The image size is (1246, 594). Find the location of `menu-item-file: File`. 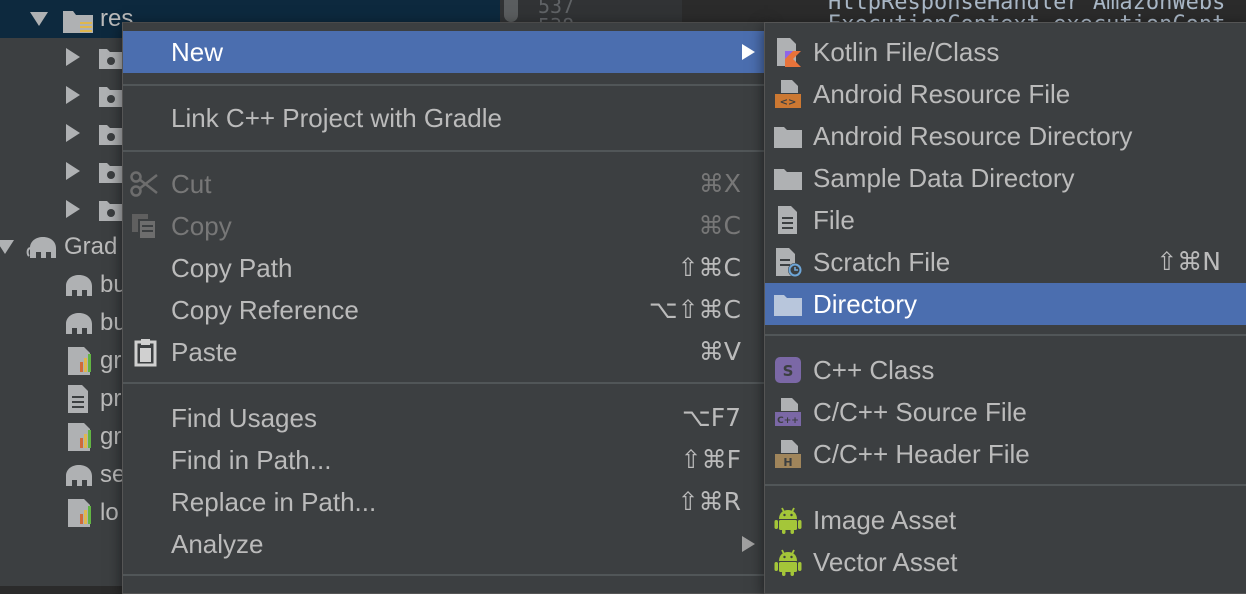

menu-item-file: File is located at coordinates (1005, 220).